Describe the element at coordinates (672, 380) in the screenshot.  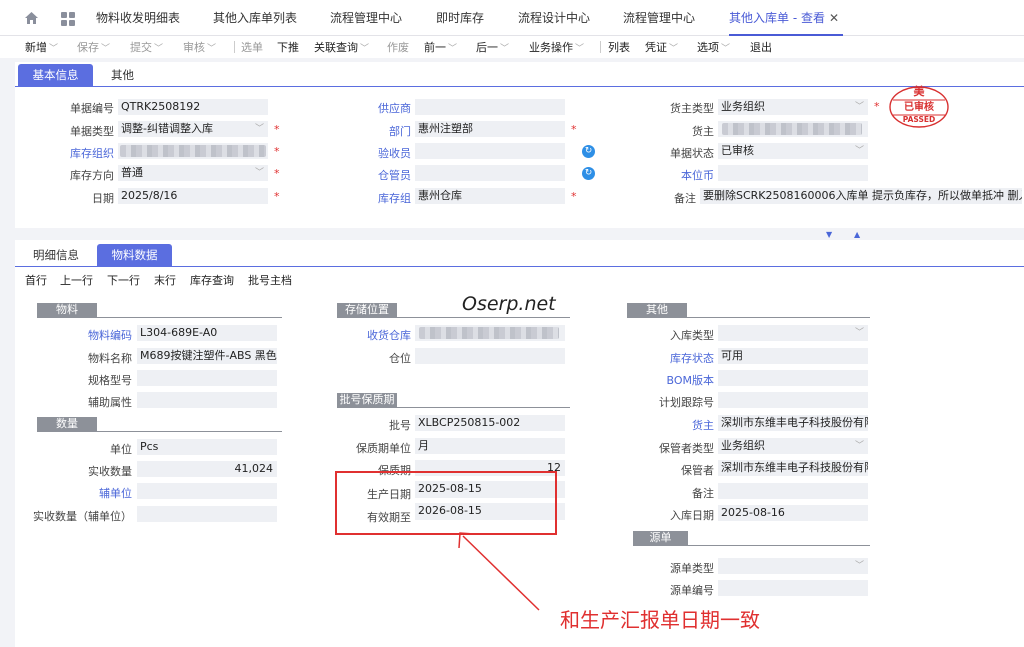
I see `bom-version-label: BOM版本` at that location.